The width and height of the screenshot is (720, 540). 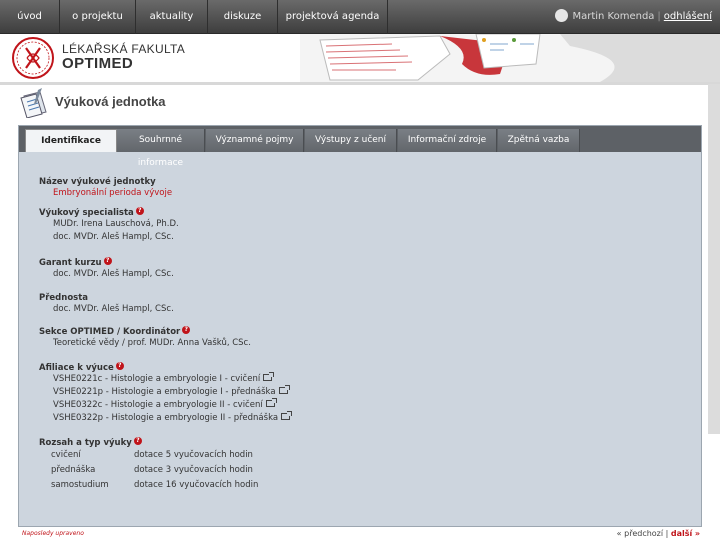 I want to click on teaching-type: samostudium, so click(x=80, y=485).